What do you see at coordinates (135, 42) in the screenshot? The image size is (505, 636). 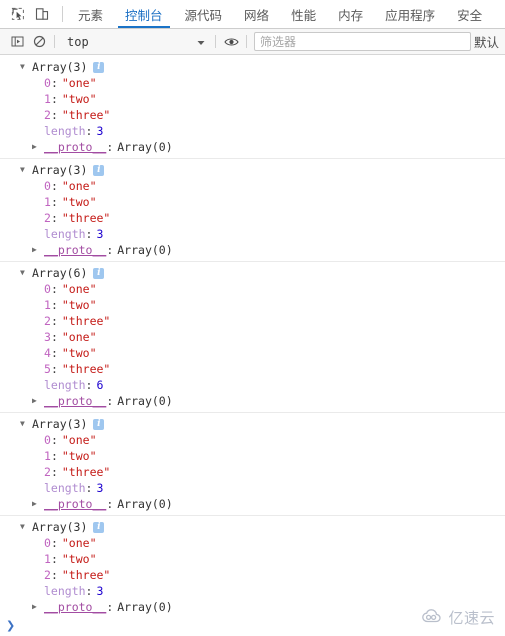 I see `execution-context-select: top` at bounding box center [135, 42].